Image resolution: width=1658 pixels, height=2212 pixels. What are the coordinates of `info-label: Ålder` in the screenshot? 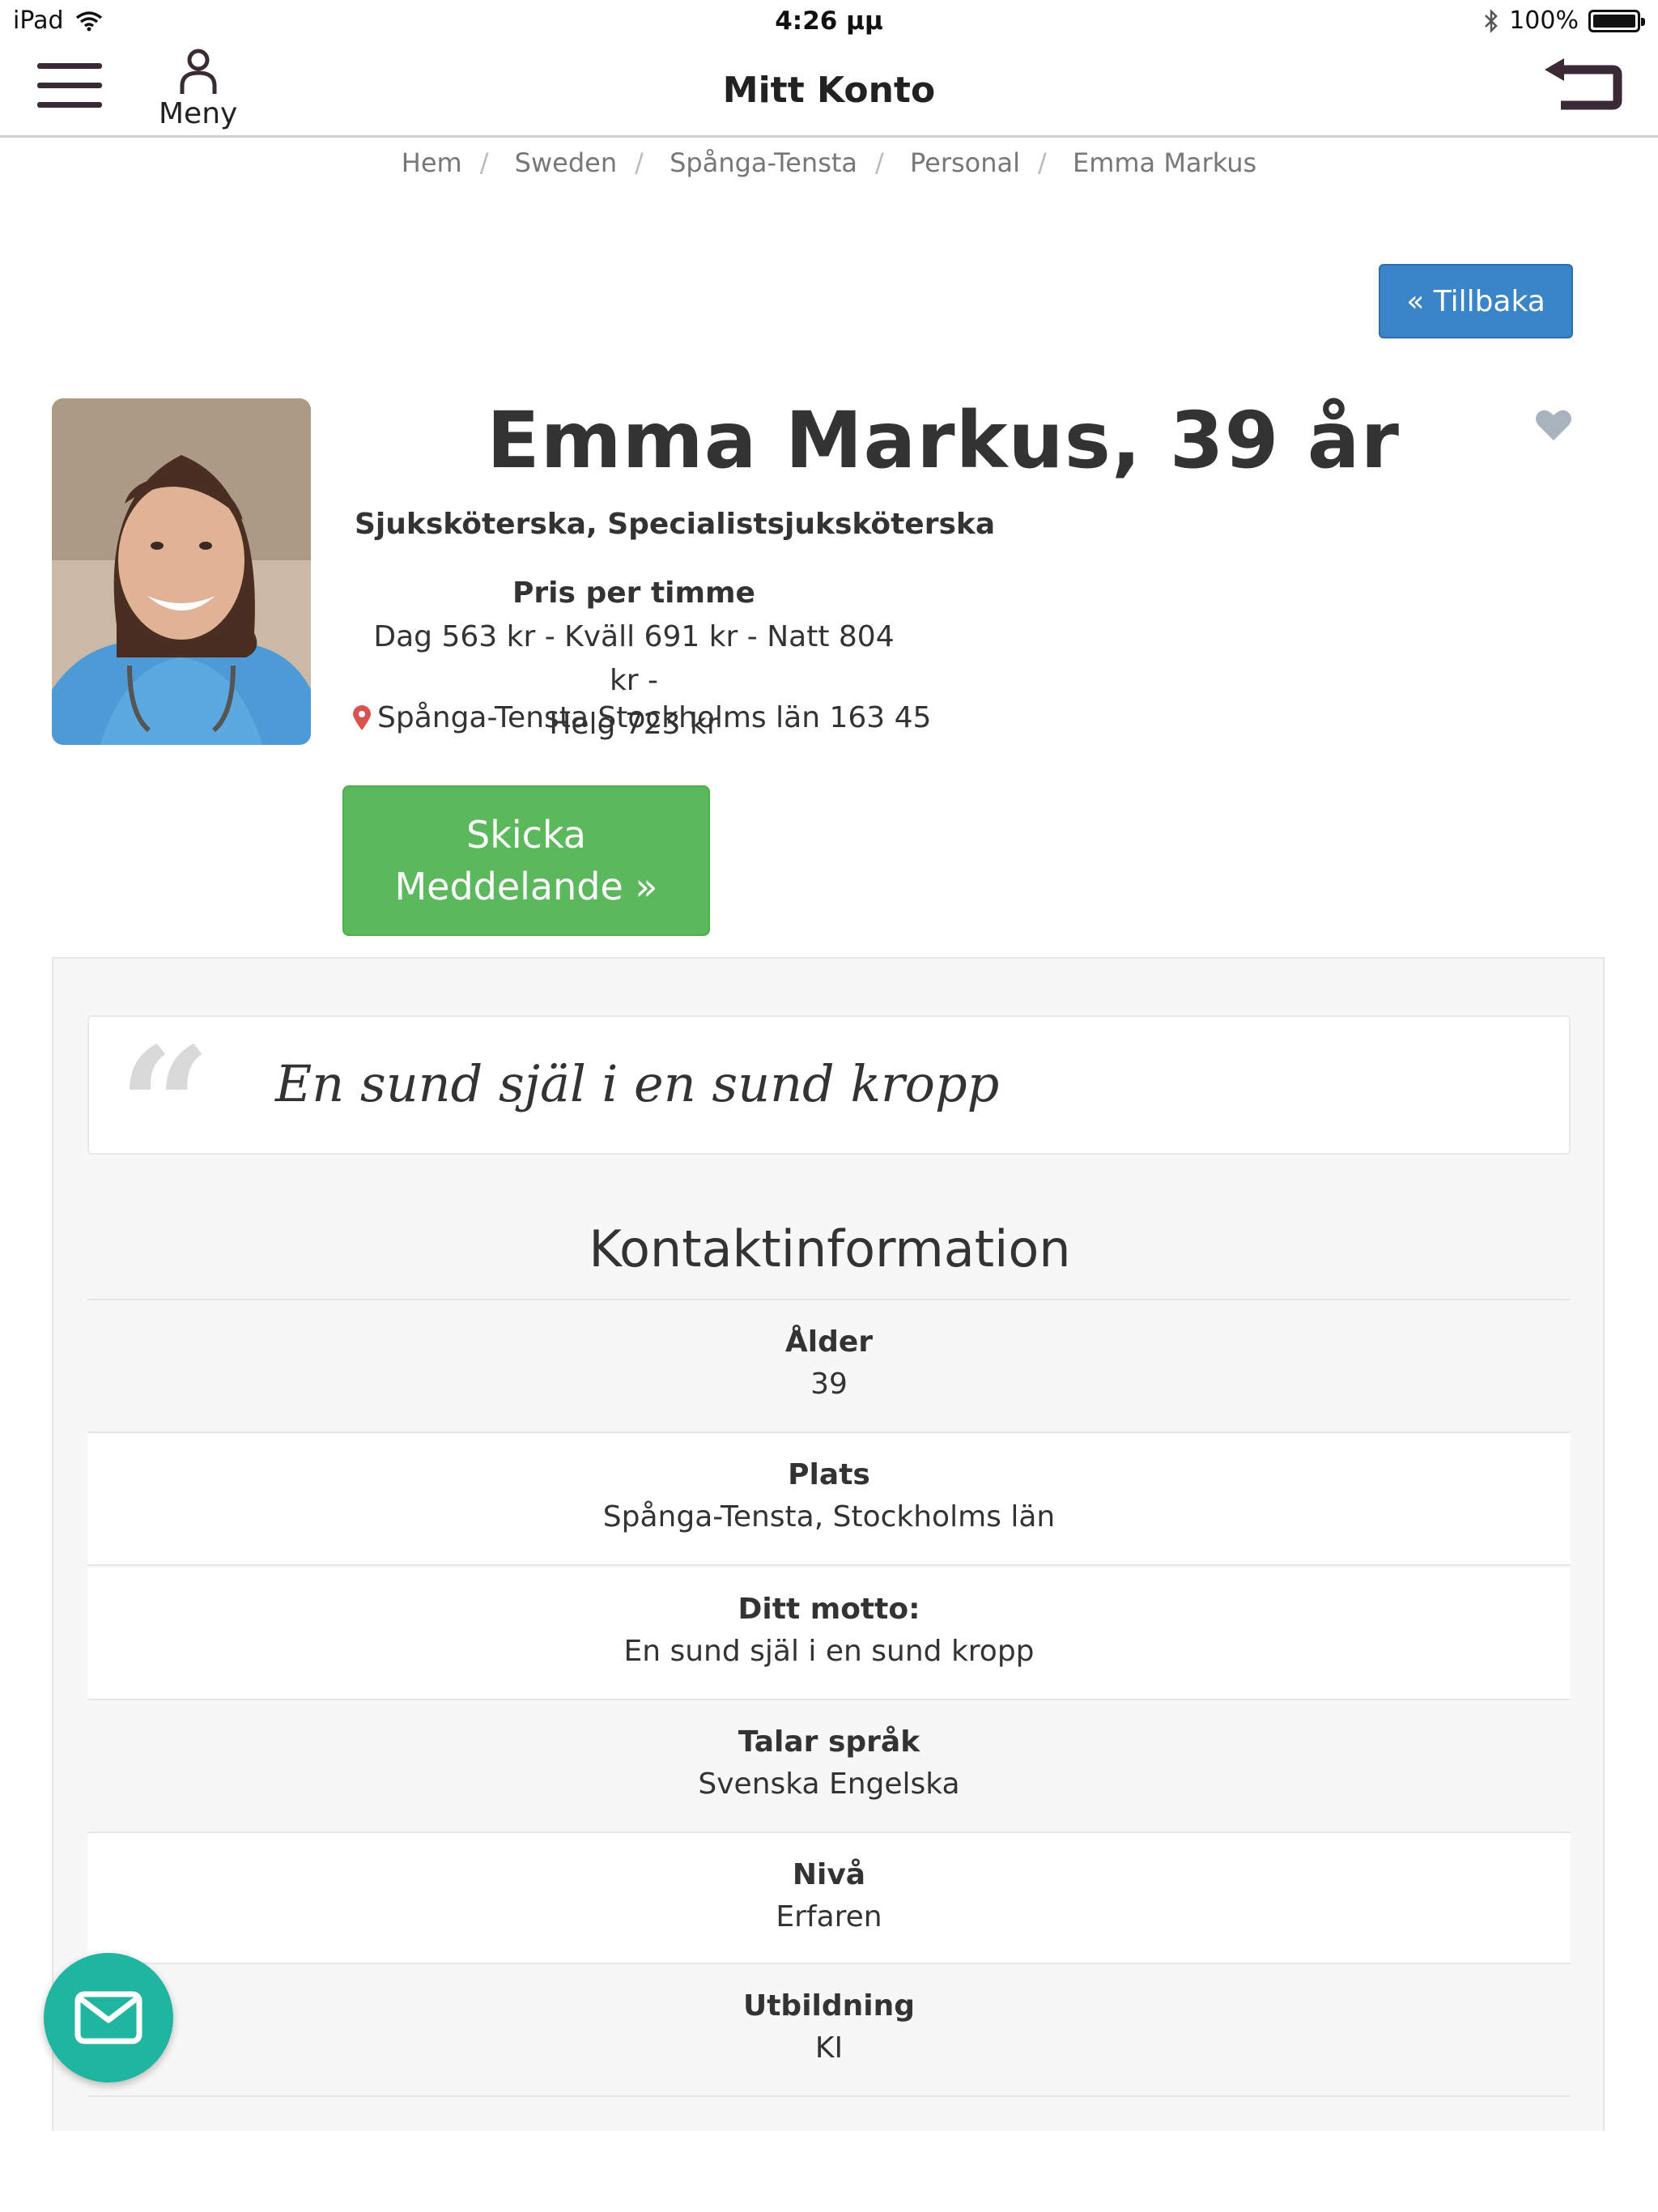 It's located at (829, 1342).